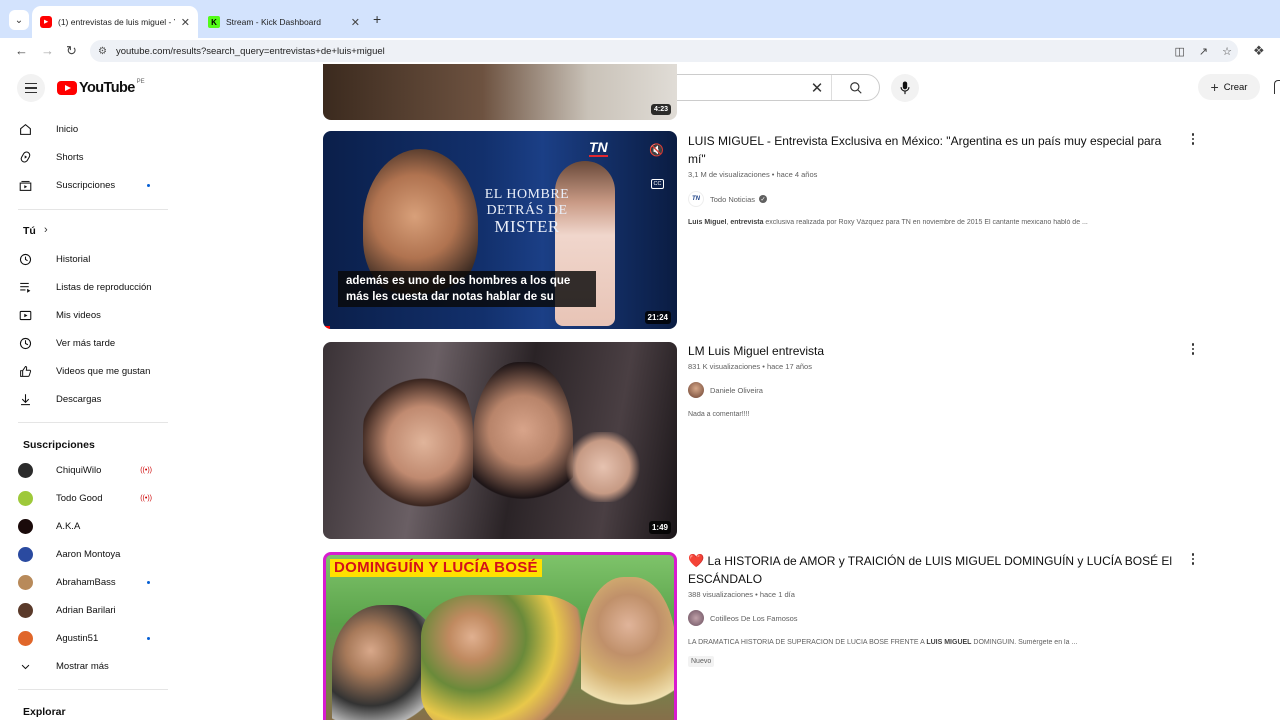 Image resolution: width=1280 pixels, height=720 pixels. What do you see at coordinates (21, 50) in the screenshot?
I see `back-icon: ←` at bounding box center [21, 50].